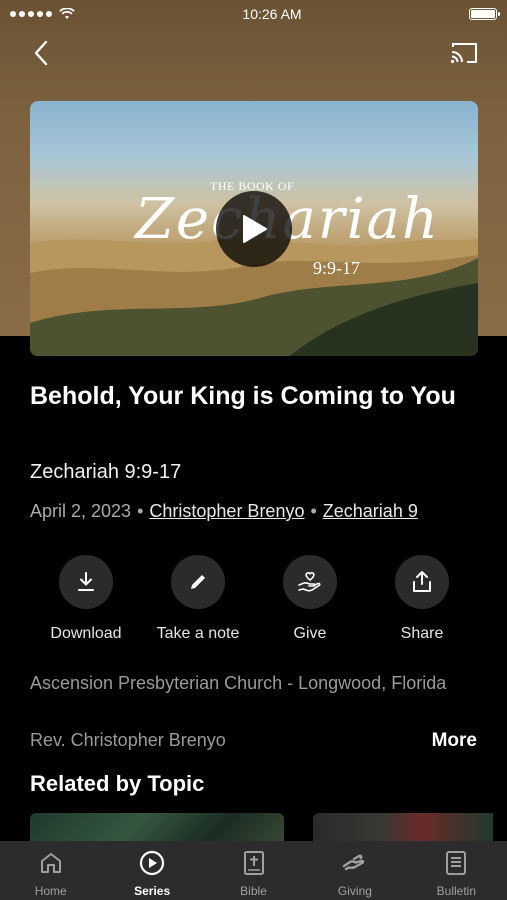  Describe the element at coordinates (370, 511) in the screenshot. I see `book-link: Zechariah 9` at that location.